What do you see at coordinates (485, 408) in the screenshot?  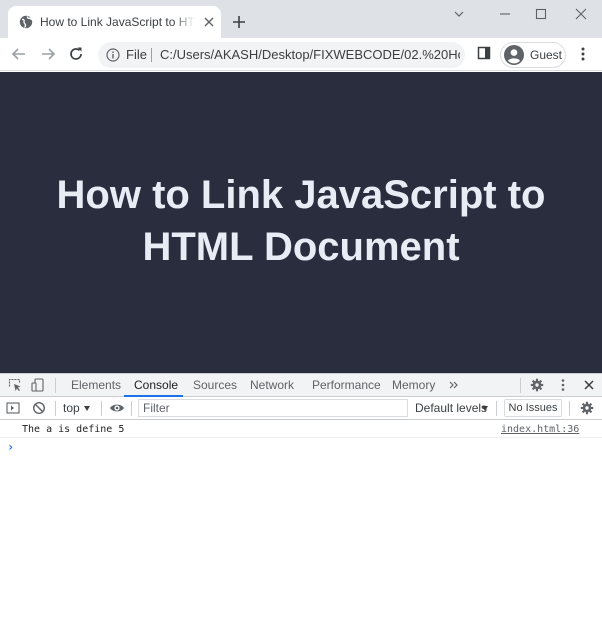 I see `levels-dropdown-arrow-icon` at bounding box center [485, 408].